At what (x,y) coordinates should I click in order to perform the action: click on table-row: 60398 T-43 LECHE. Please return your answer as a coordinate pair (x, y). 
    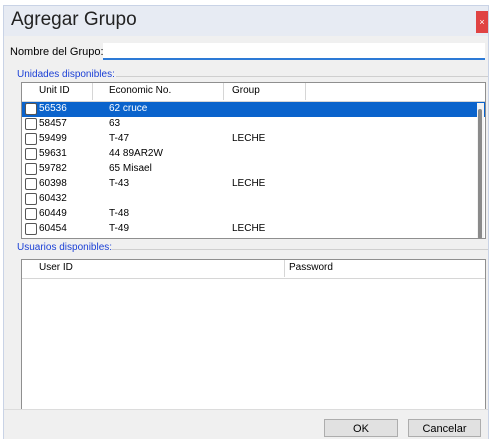
    Looking at the image, I should click on (253, 184).